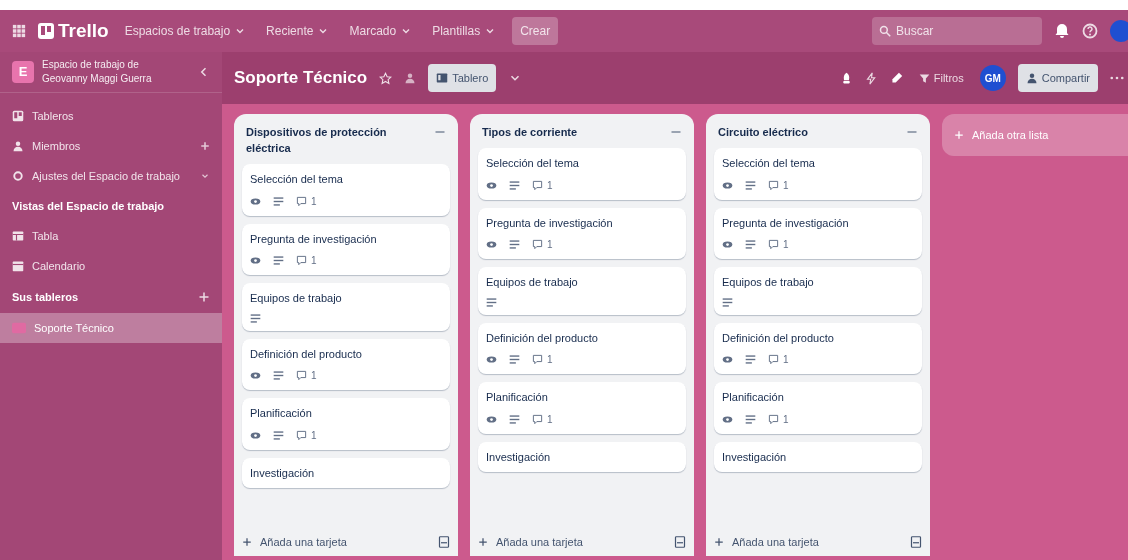 The image size is (1128, 560). Describe the element at coordinates (301, 78) in the screenshot. I see `board-title: Soporte Técnico` at that location.